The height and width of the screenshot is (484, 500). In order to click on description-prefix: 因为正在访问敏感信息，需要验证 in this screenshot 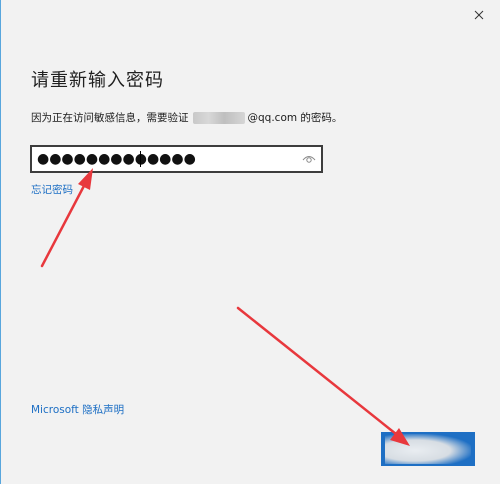, I will do `click(110, 118)`.